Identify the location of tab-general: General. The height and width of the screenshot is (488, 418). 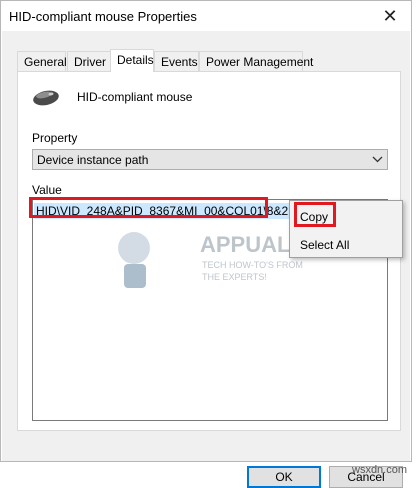
(42, 61).